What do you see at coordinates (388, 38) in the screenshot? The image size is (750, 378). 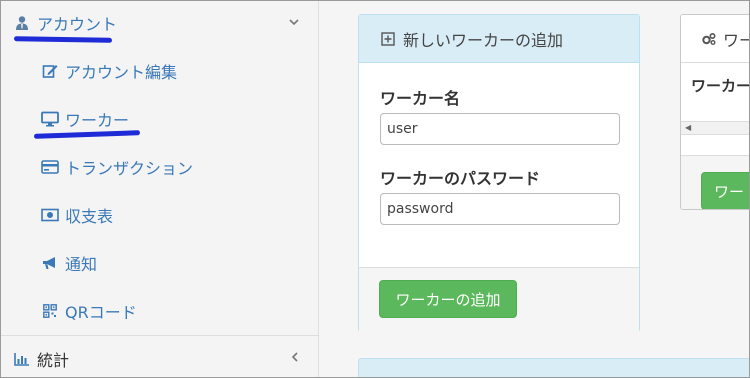 I see `plus-square-icon` at bounding box center [388, 38].